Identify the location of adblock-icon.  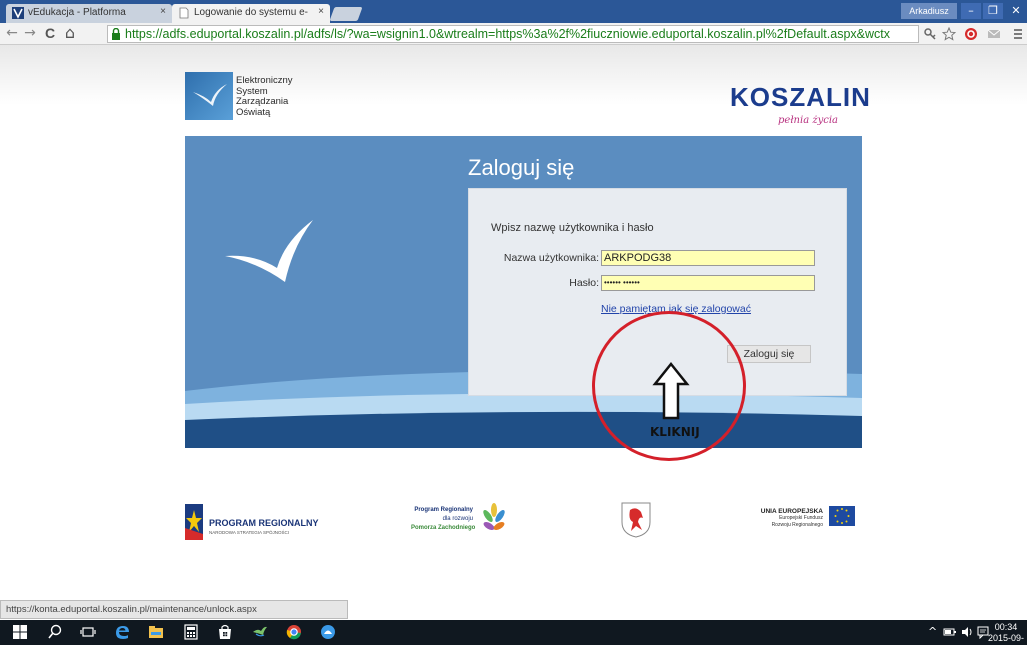
(971, 34).